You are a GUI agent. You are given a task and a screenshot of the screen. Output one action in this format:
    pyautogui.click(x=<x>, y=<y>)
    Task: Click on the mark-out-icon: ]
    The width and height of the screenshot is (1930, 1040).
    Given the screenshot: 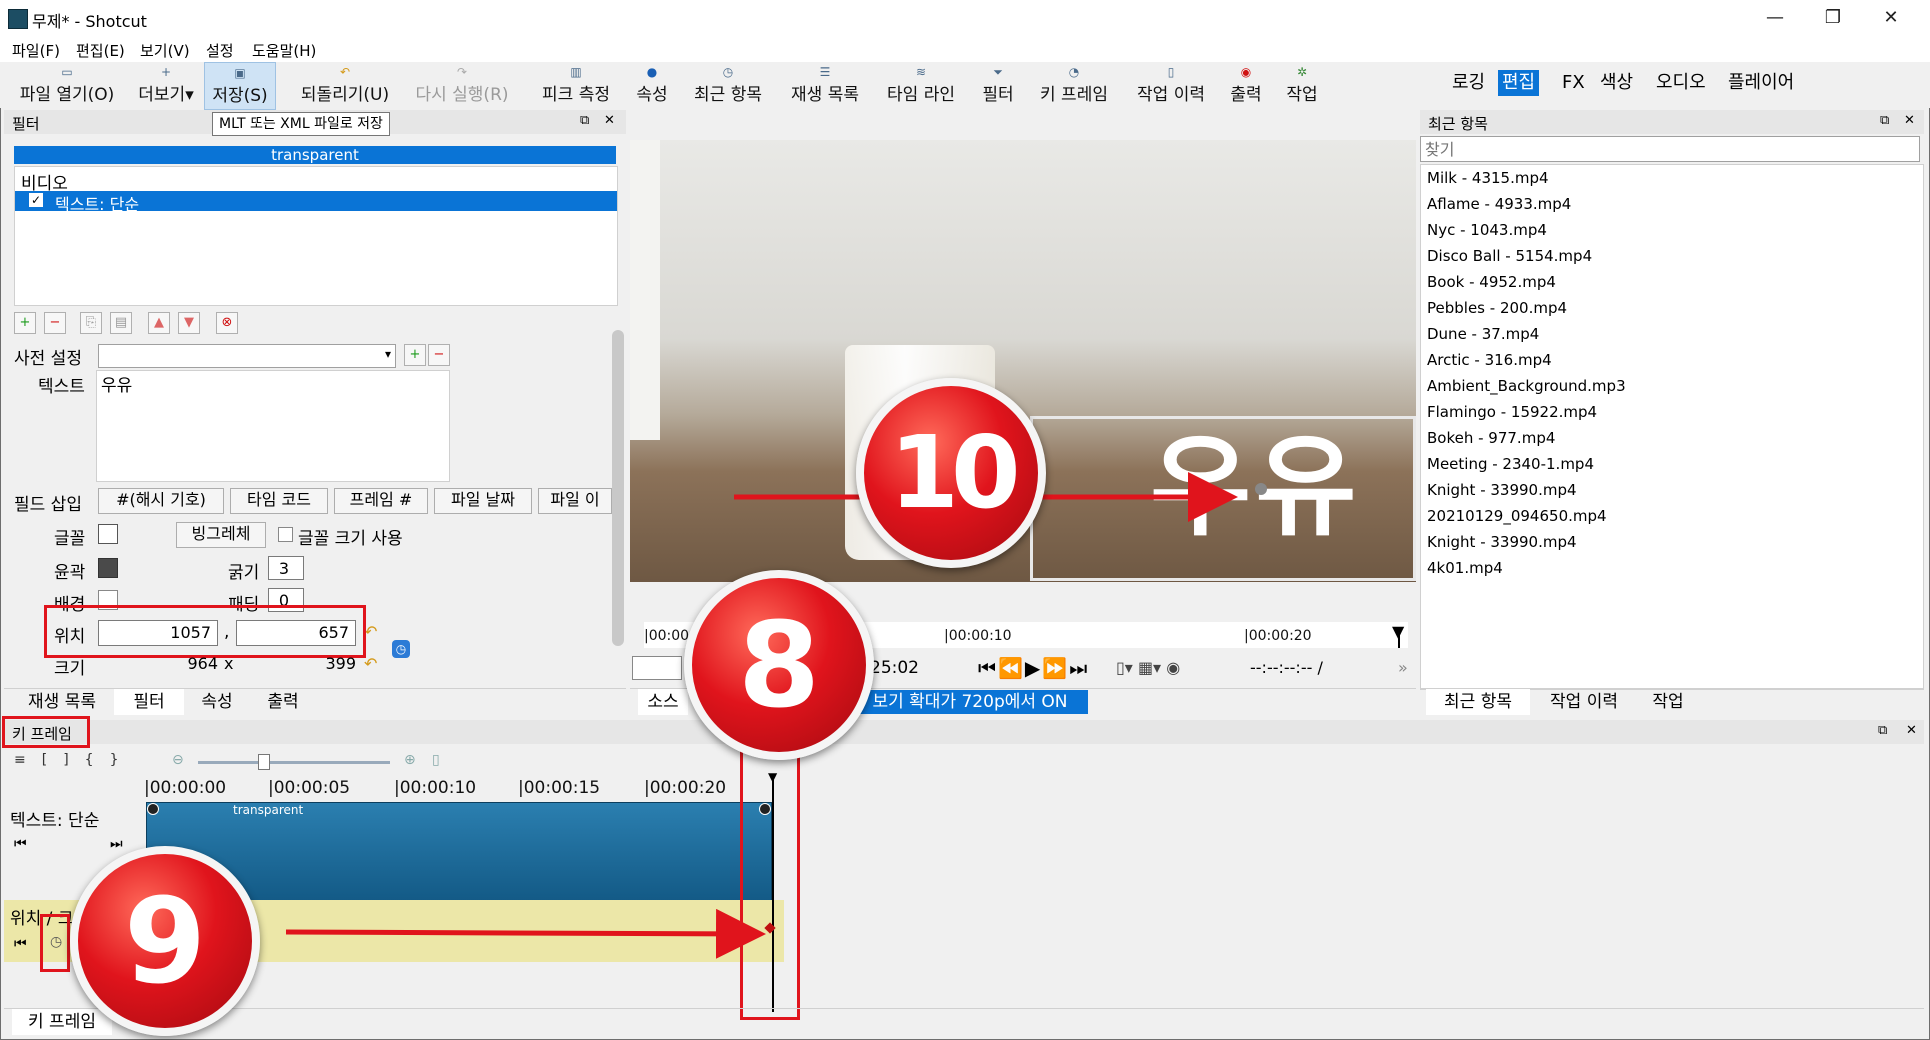 What is the action you would take?
    pyautogui.click(x=73, y=760)
    